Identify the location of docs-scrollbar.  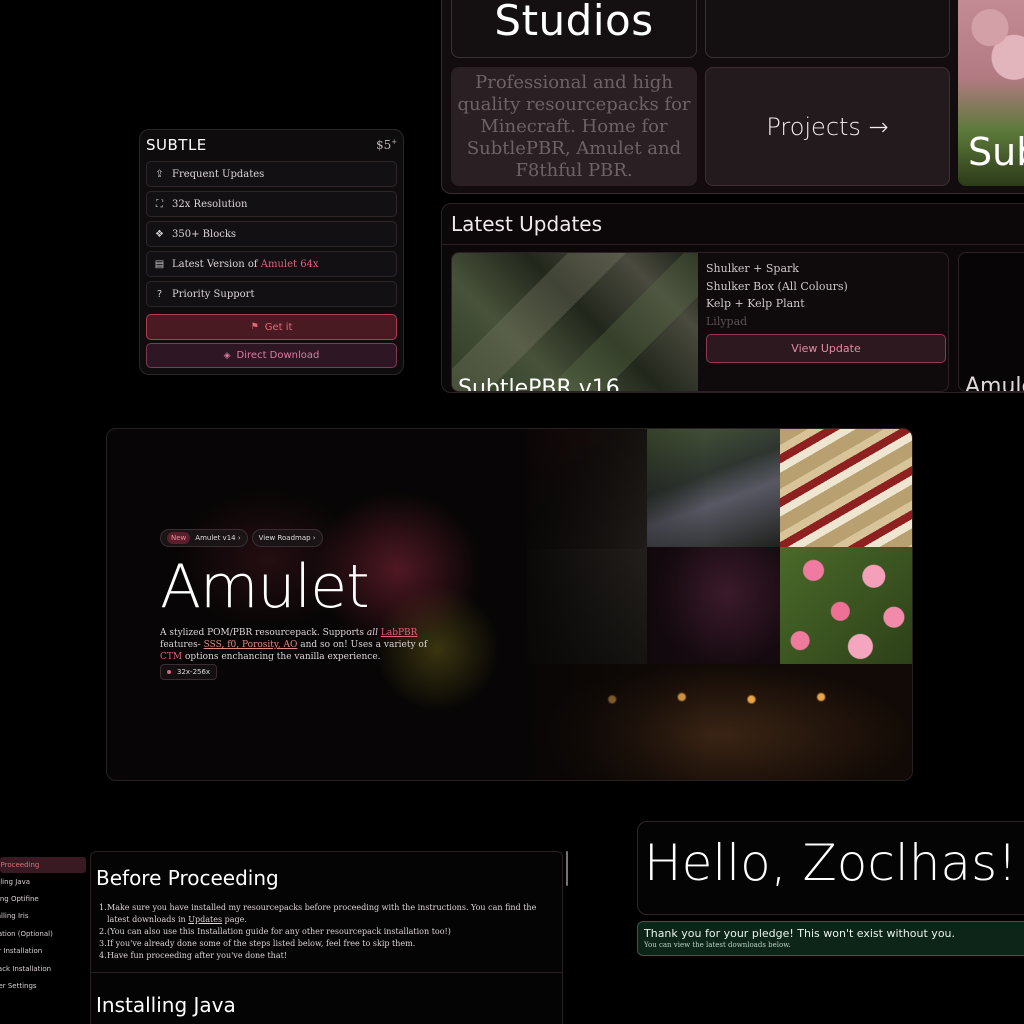
(567, 868).